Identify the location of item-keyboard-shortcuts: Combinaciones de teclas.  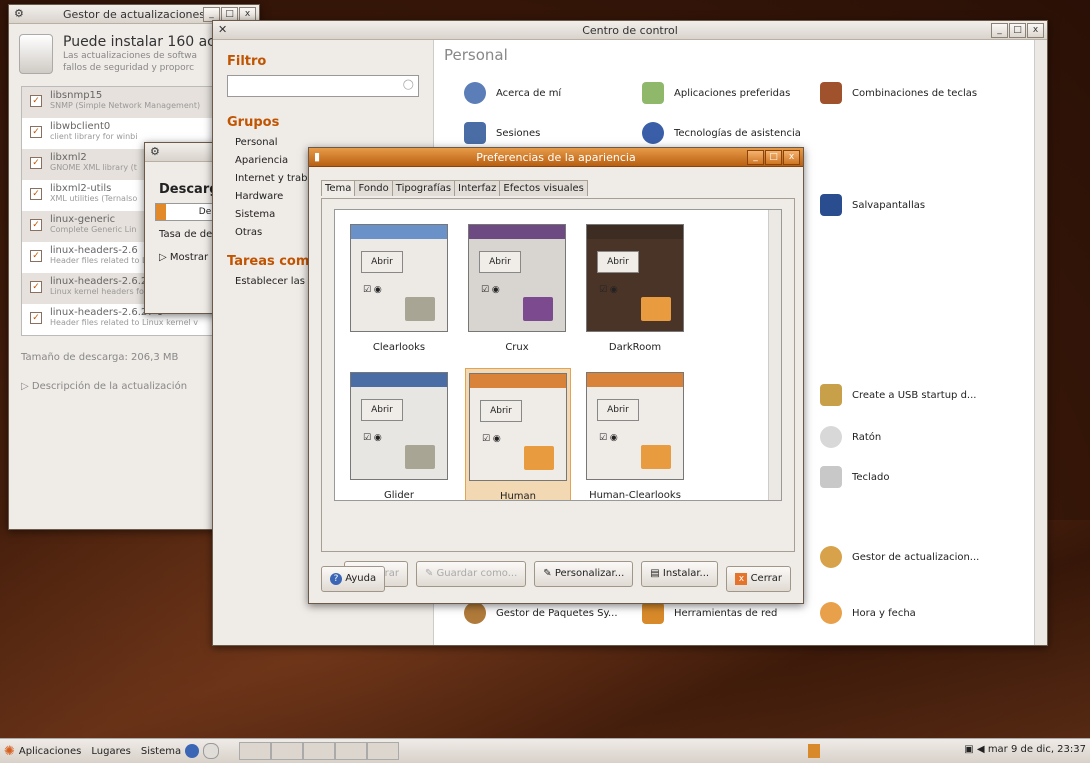
(898, 93).